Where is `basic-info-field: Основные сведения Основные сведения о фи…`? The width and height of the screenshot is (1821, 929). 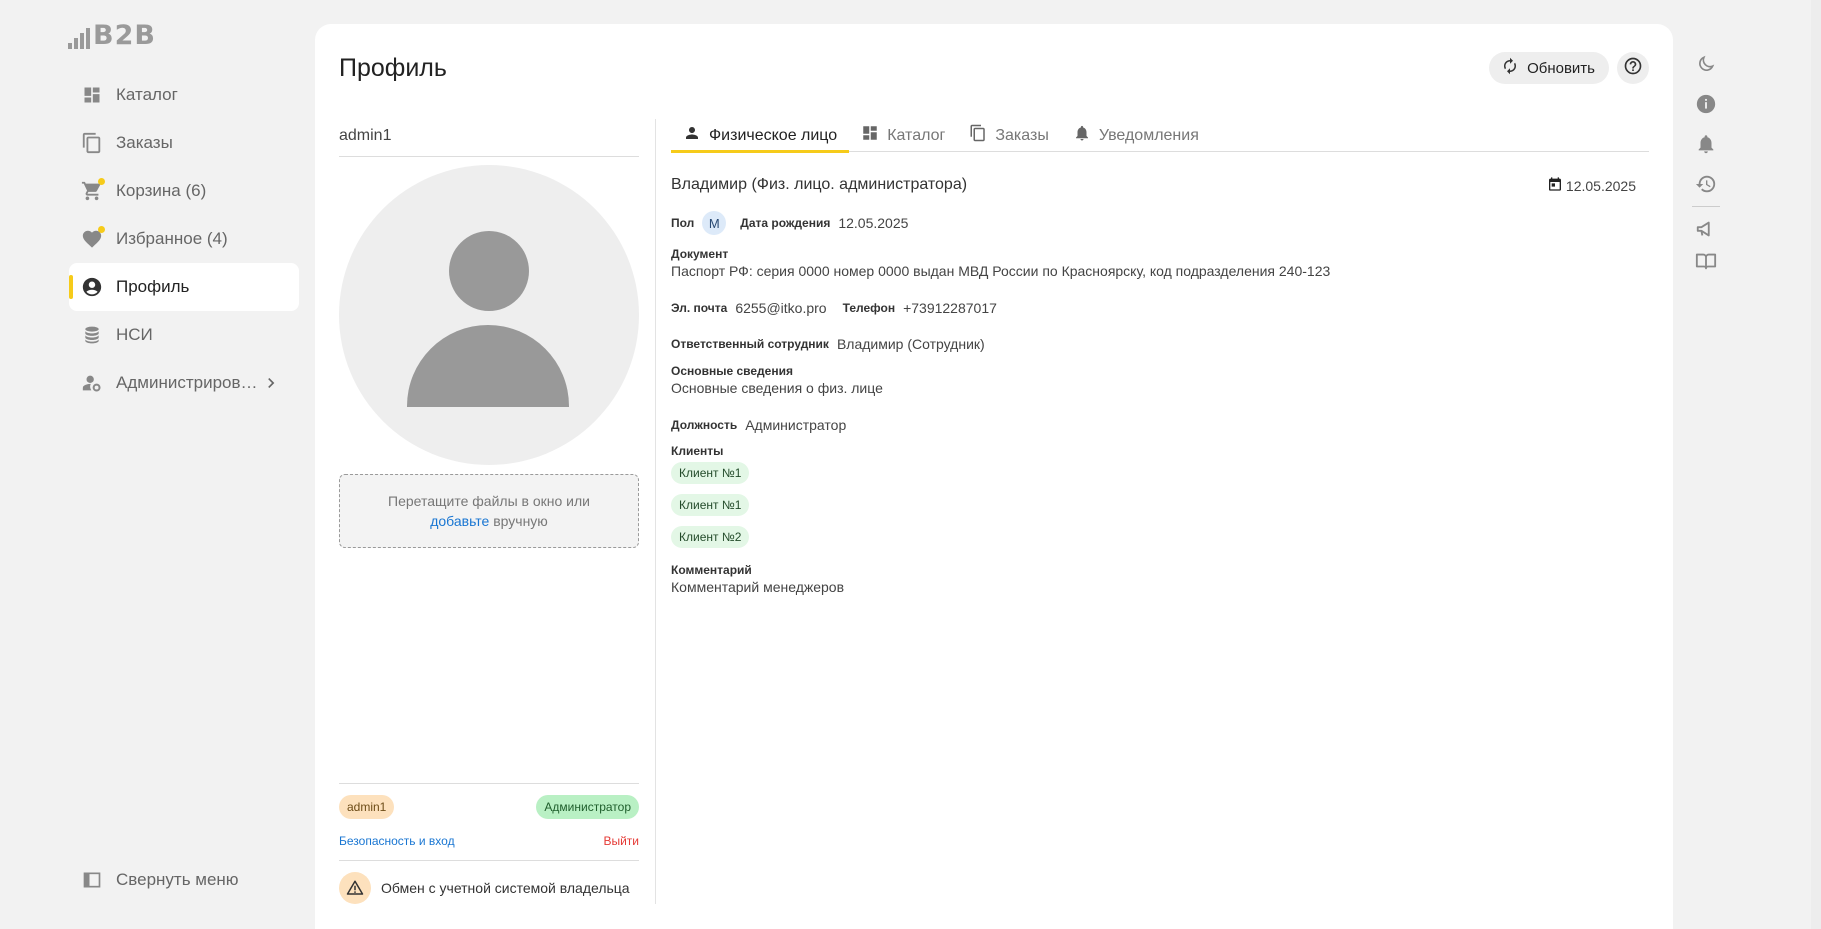
basic-info-field: Основные сведения Основные сведения о фи… is located at coordinates (777, 380).